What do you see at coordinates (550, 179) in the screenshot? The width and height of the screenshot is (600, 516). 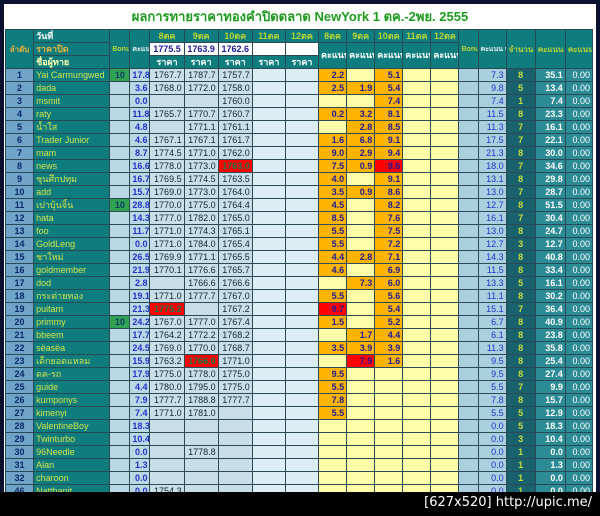 I see `total-cell: 29.8` at bounding box center [550, 179].